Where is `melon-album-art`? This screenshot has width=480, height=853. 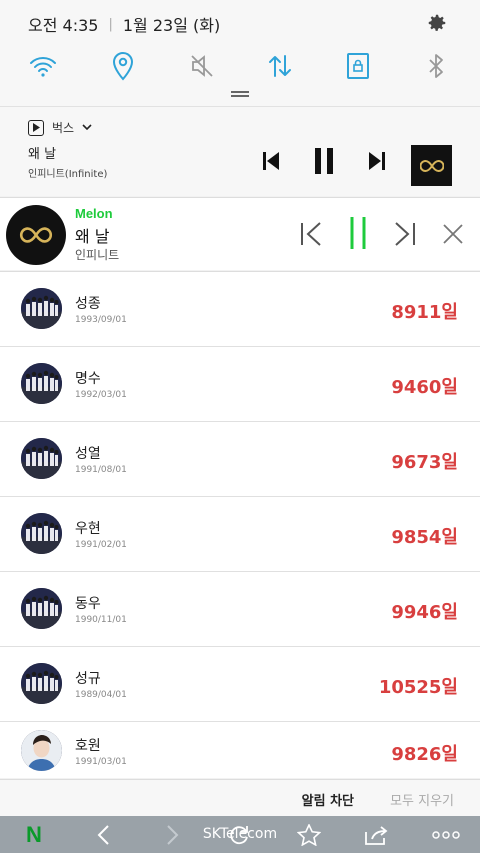
melon-album-art is located at coordinates (36, 235).